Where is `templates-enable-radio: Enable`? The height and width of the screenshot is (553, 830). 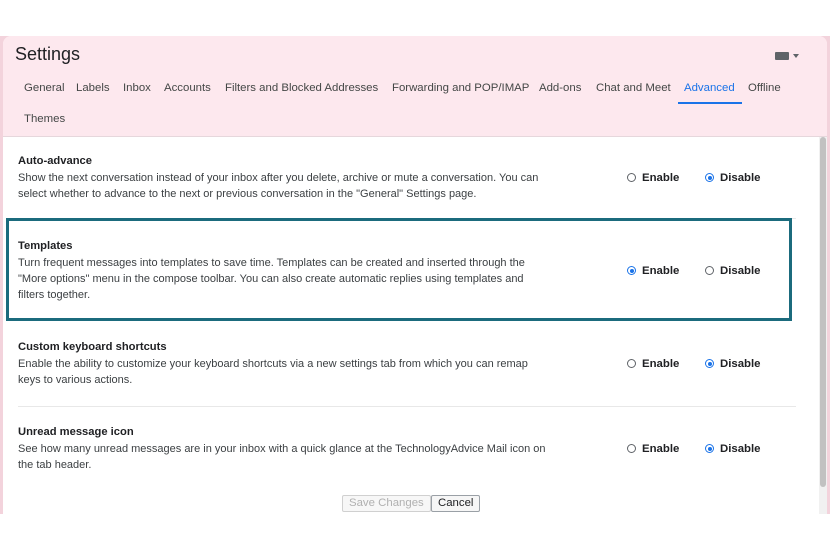 templates-enable-radio: Enable is located at coordinates (653, 271).